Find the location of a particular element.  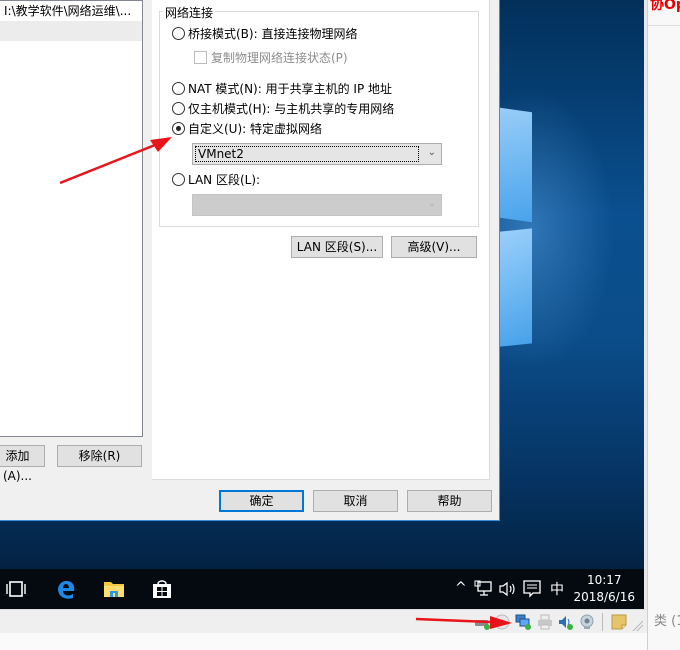

lan-segment-radio: LAN 区段(L): is located at coordinates (216, 179).